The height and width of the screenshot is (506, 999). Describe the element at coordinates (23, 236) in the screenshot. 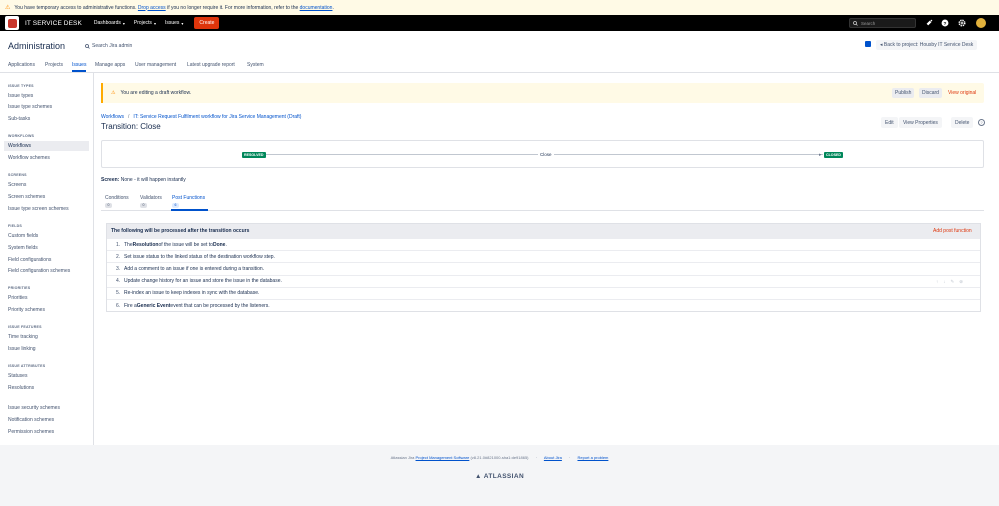

I see `sidebar-item-custom-fields: Custom fields` at that location.